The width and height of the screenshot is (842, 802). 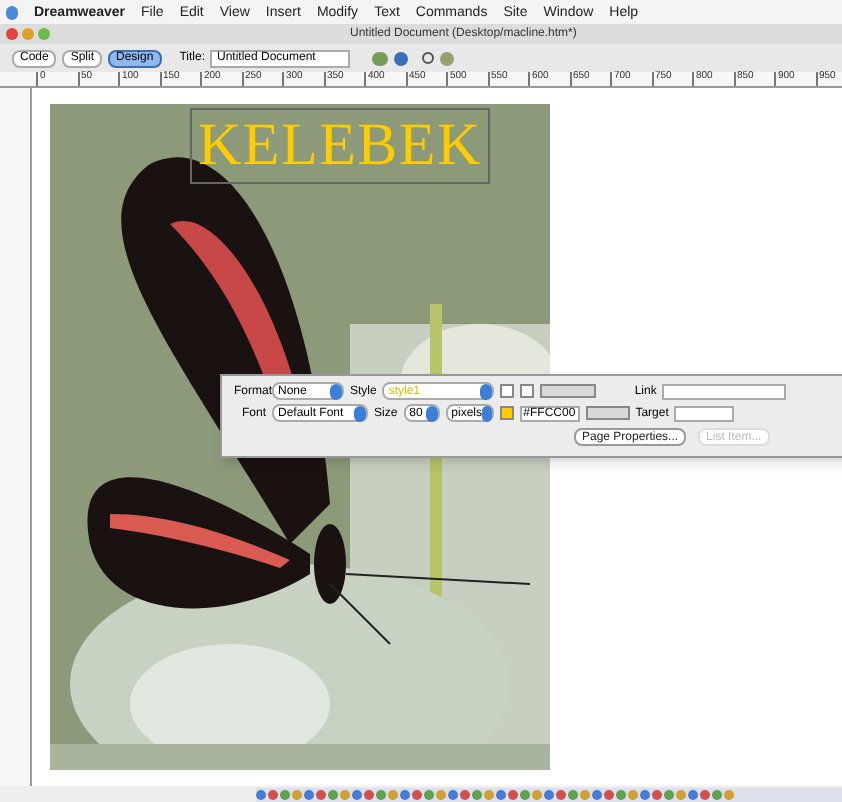 What do you see at coordinates (12, 34) in the screenshot?
I see `close-icon` at bounding box center [12, 34].